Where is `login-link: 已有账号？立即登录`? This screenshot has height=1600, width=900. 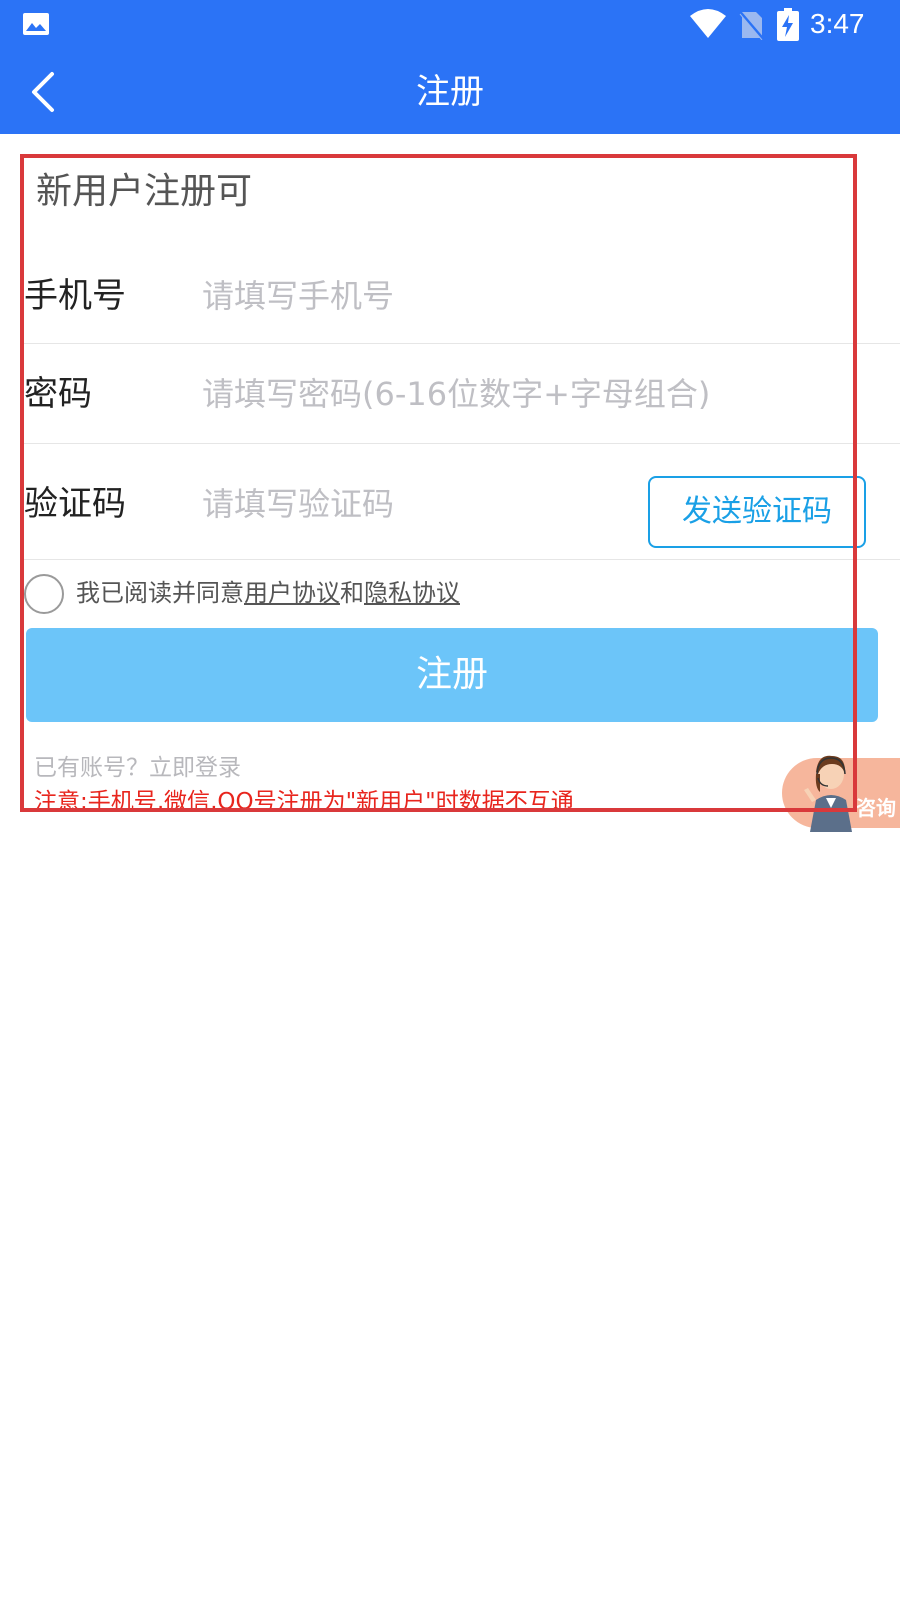 login-link: 已有账号？立即登录 is located at coordinates (137, 768).